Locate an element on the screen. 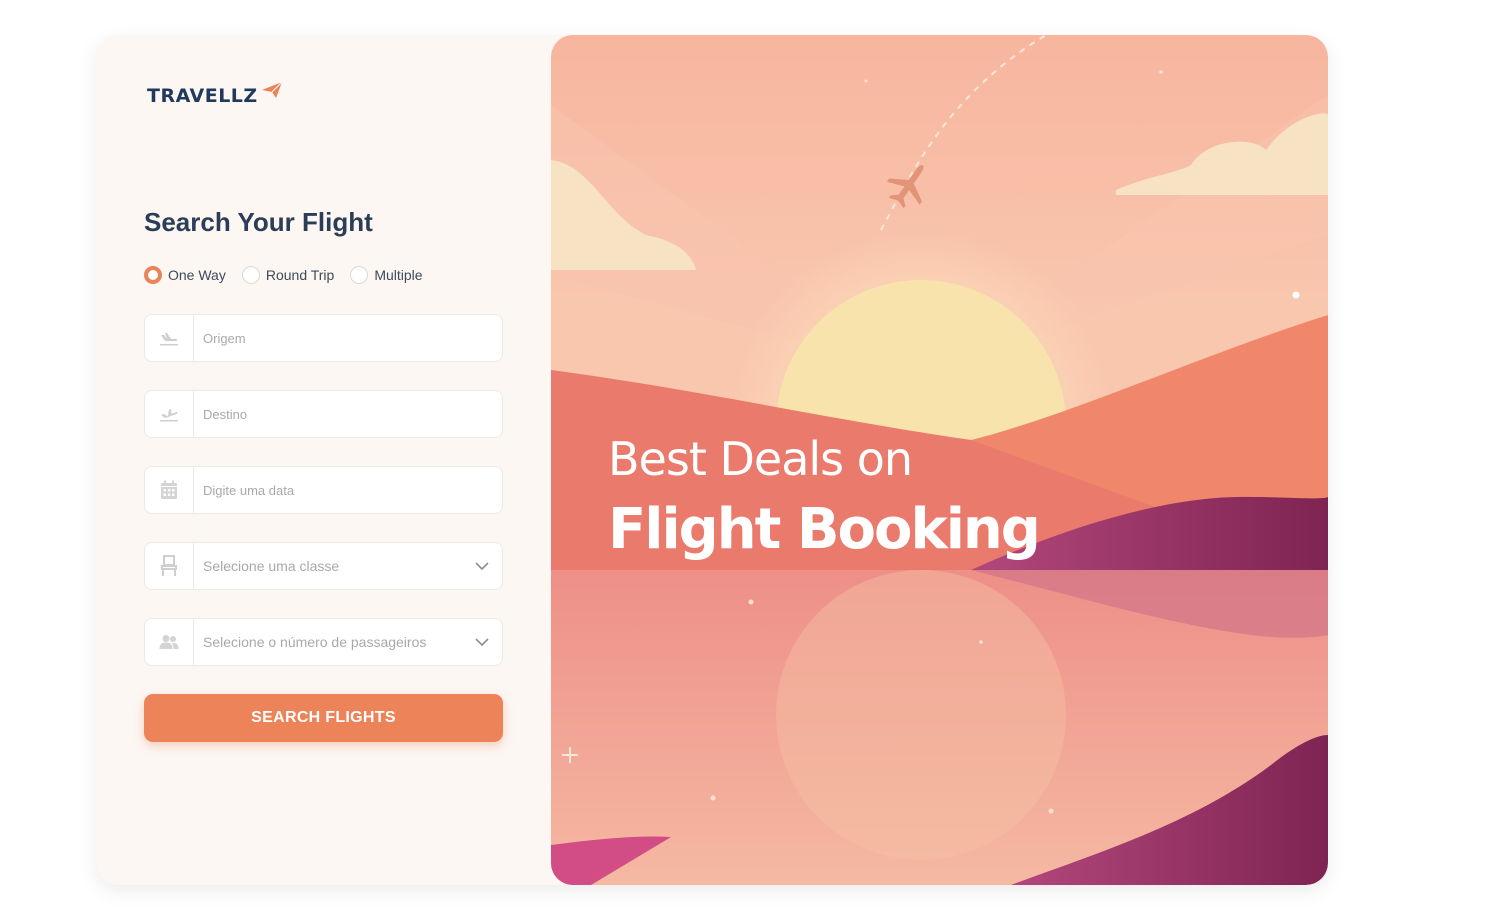 The width and height of the screenshot is (1507, 910). radio-multiple is located at coordinates (359, 275).